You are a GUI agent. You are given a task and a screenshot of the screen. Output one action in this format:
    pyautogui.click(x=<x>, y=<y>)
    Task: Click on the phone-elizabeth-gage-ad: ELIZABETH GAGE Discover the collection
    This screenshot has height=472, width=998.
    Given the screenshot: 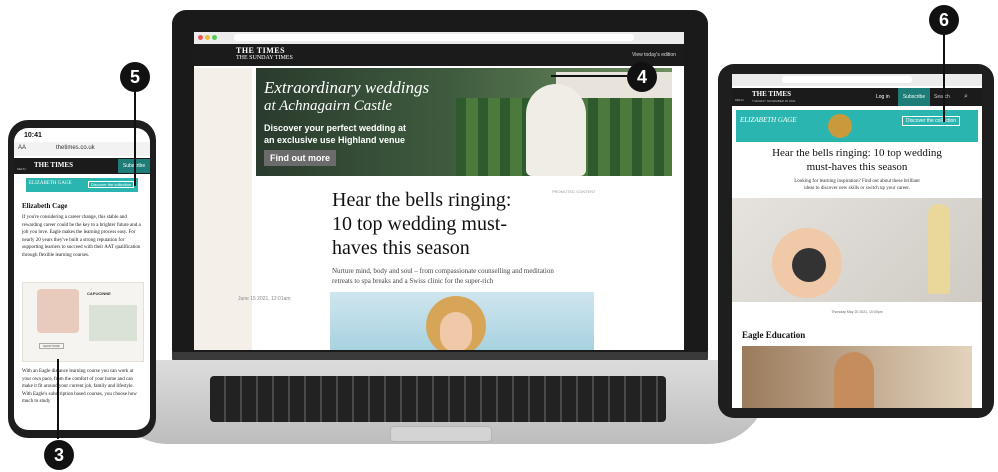 What is the action you would take?
    pyautogui.click(x=82, y=185)
    